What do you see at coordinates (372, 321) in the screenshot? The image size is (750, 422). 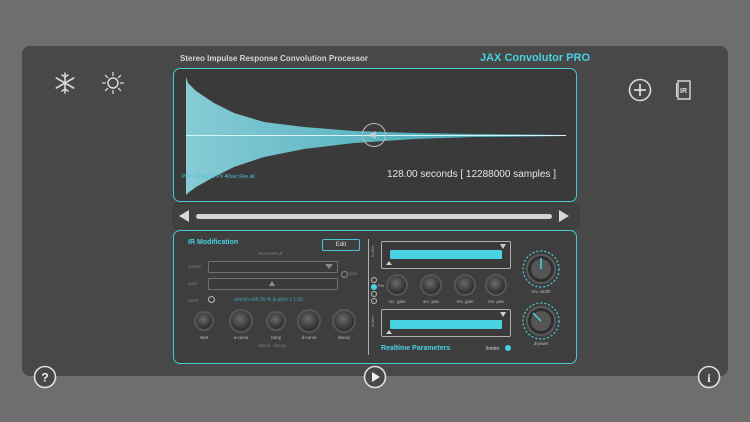 I see `lo-filter-label: lo-filter` at bounding box center [372, 321].